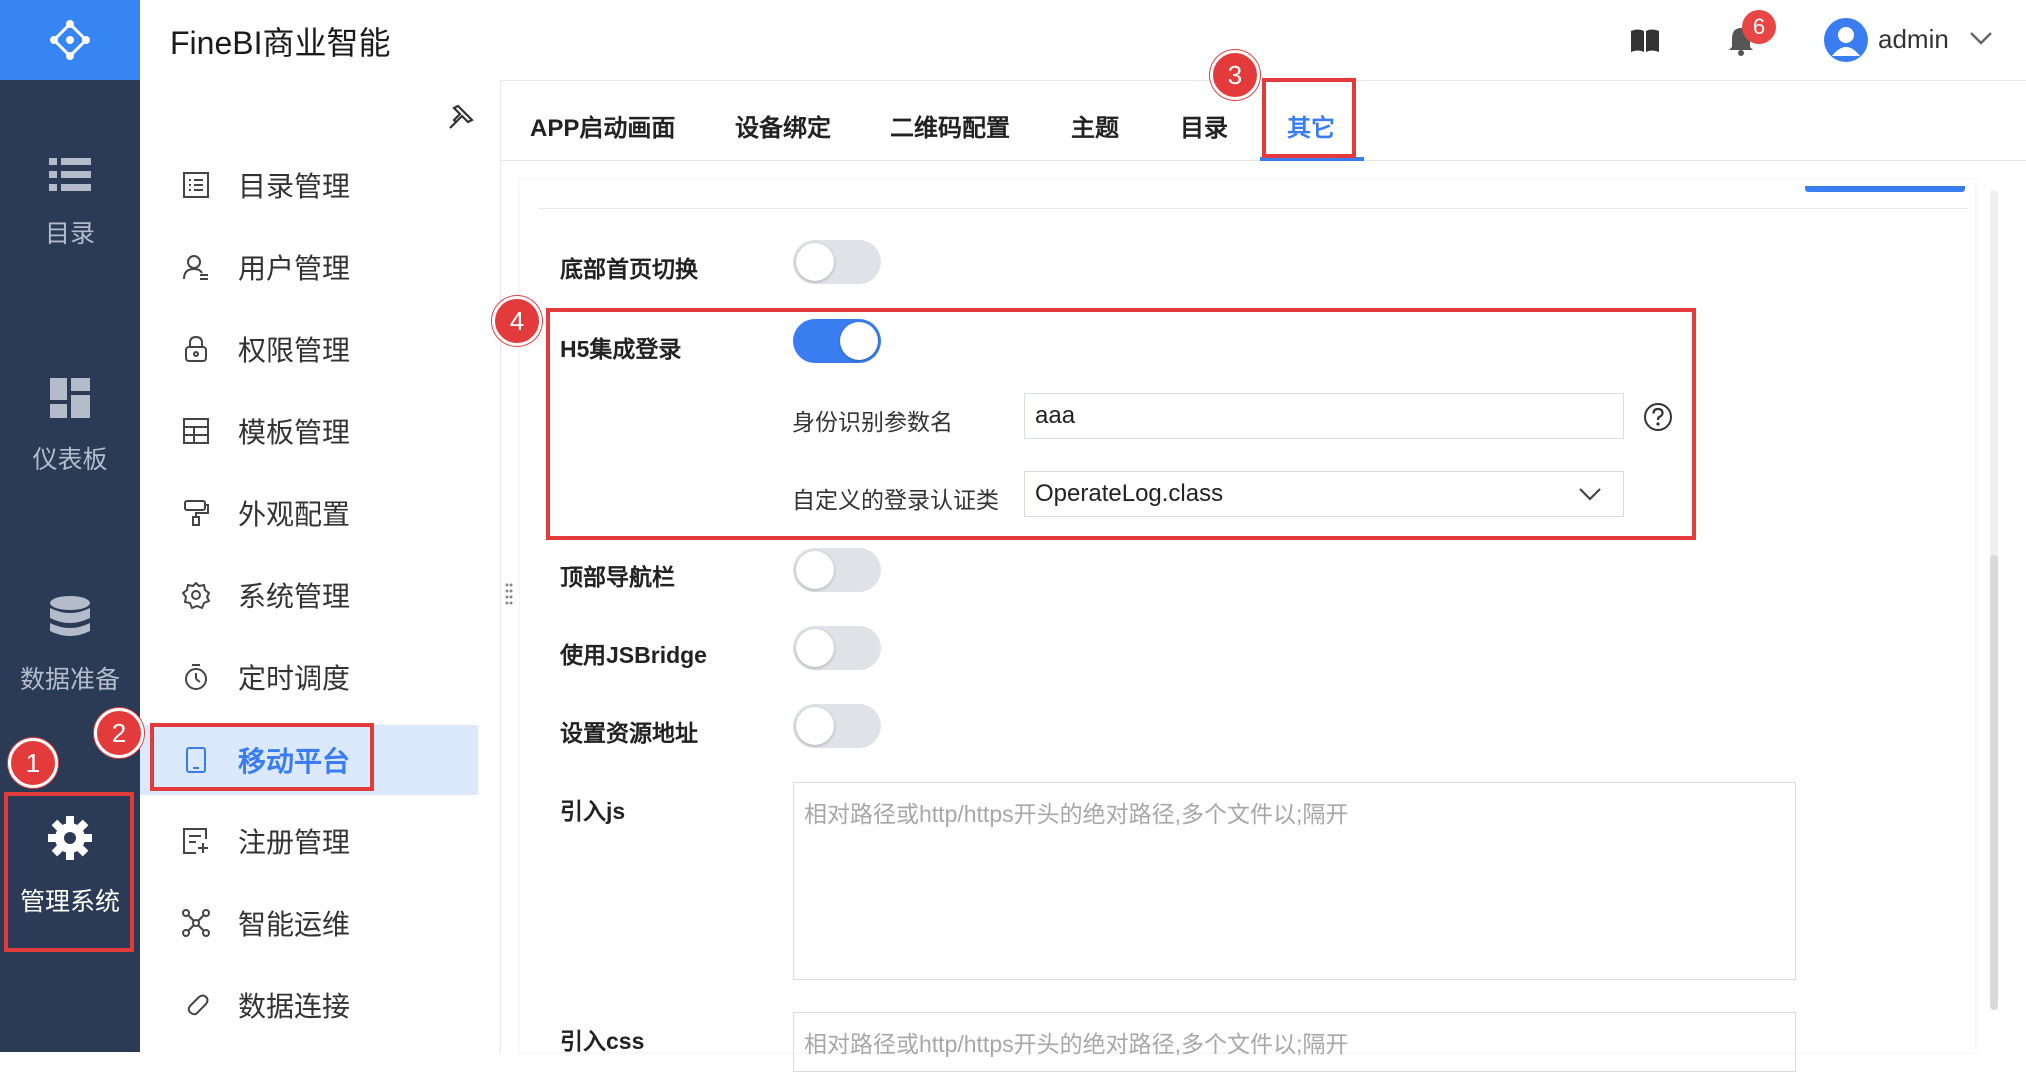 Image resolution: width=2026 pixels, height=1072 pixels. I want to click on nav-item-label: 数据准备, so click(69, 680).